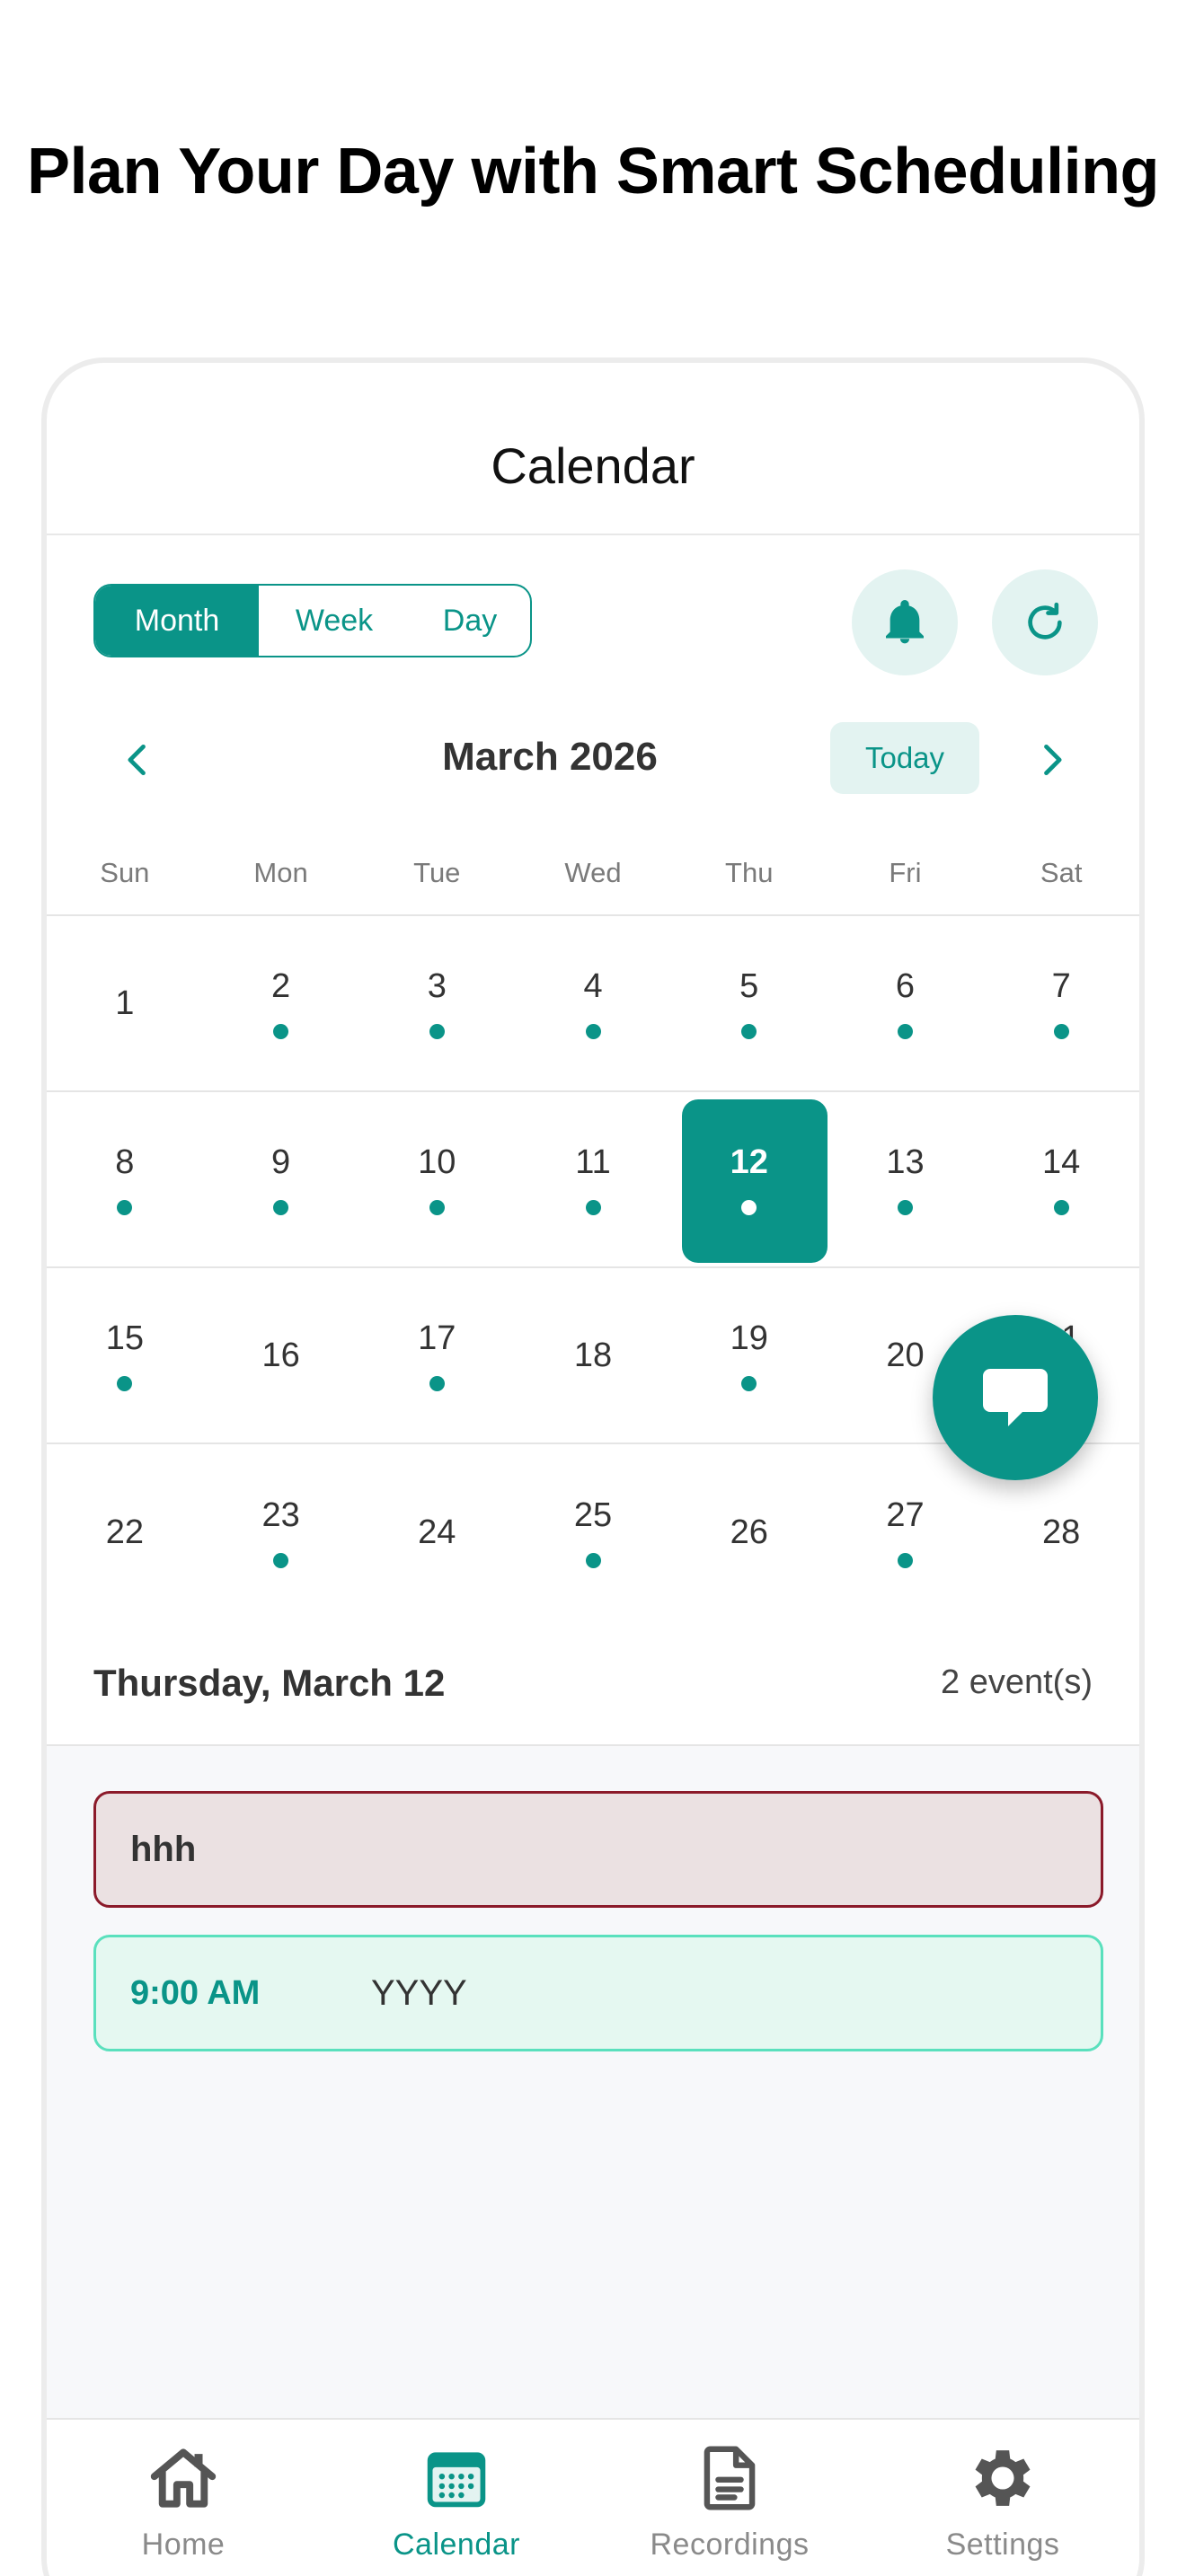 This screenshot has width=1186, height=2576. What do you see at coordinates (593, 759) in the screenshot?
I see `month-navigation: March 2026 Today` at bounding box center [593, 759].